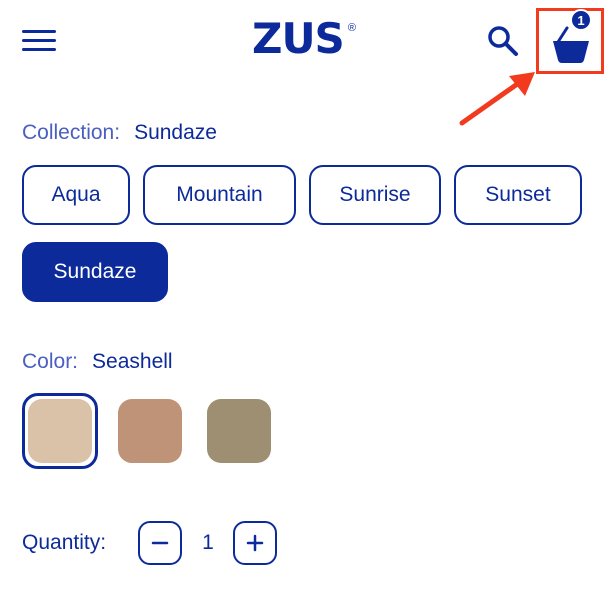  I want to click on annotation-arrow-icon, so click(497, 99).